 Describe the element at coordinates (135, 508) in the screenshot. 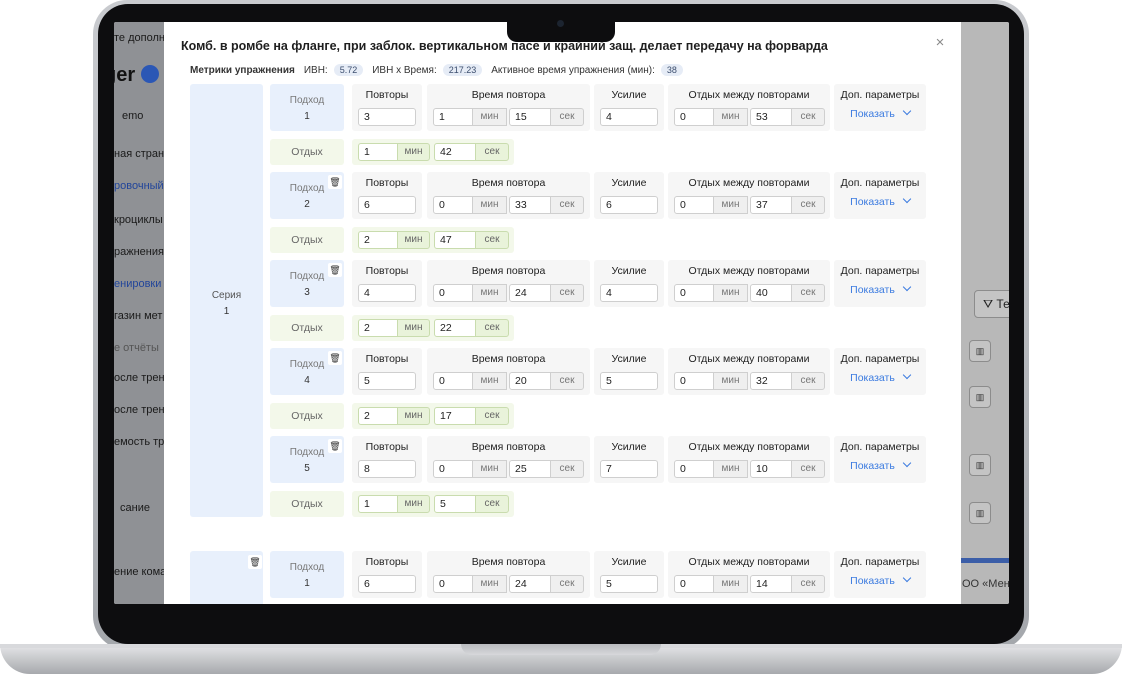

I see `sidebar-item: сание` at that location.